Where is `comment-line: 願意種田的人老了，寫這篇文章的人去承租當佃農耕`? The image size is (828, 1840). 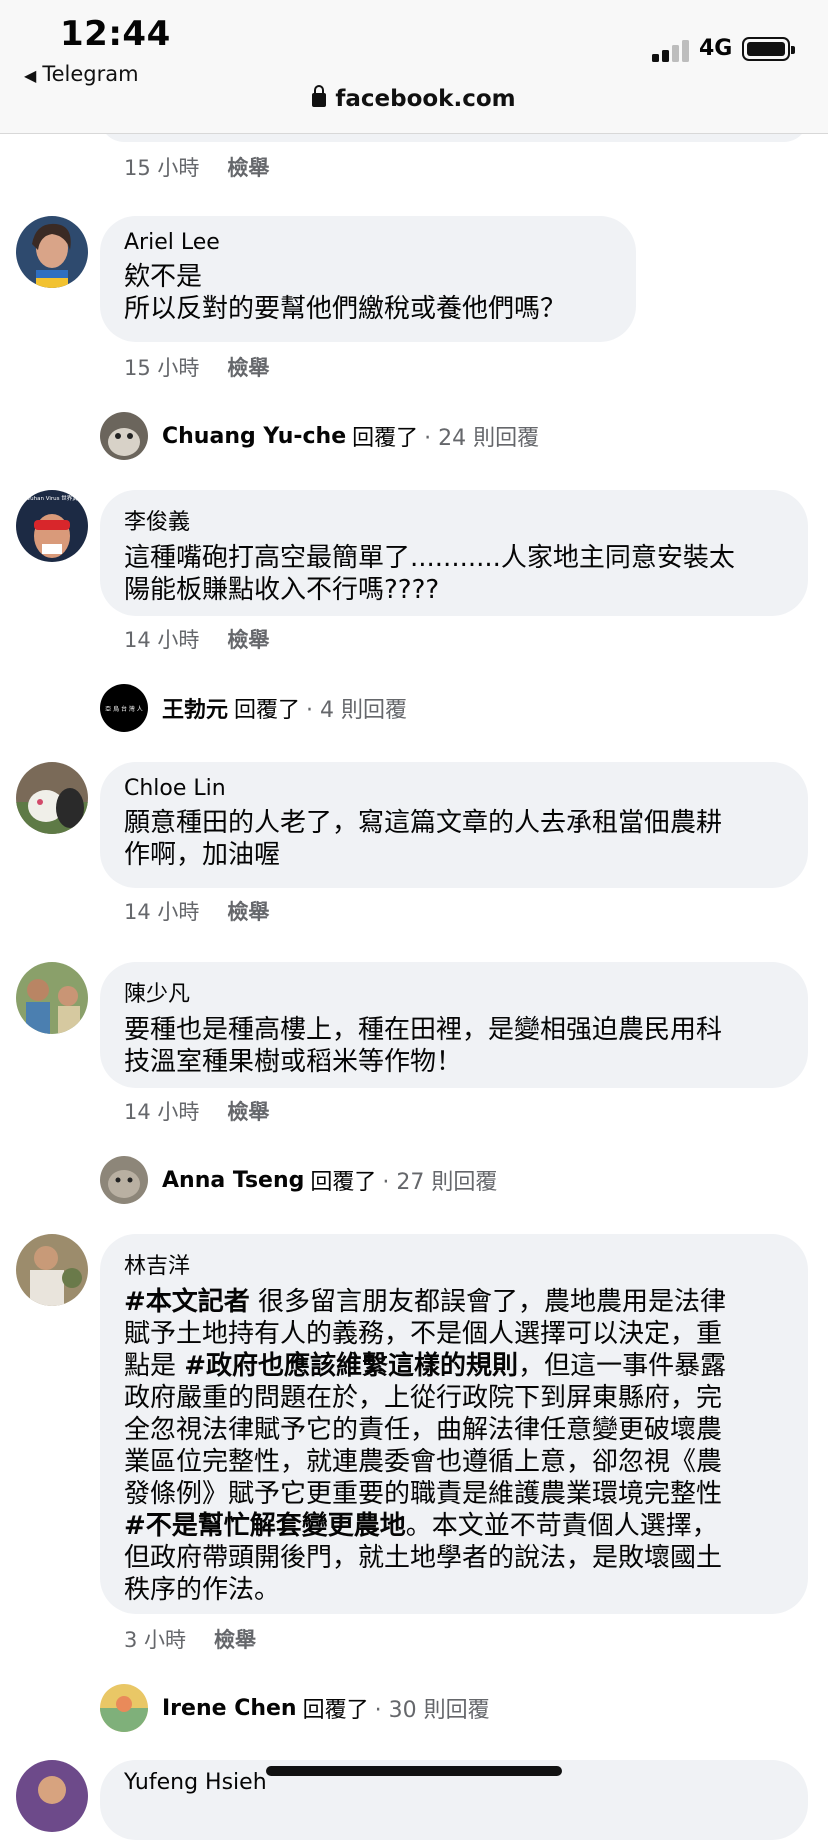 comment-line: 願意種田的人老了，寫這篇文章的人去承租當佃農耕 is located at coordinates (423, 823).